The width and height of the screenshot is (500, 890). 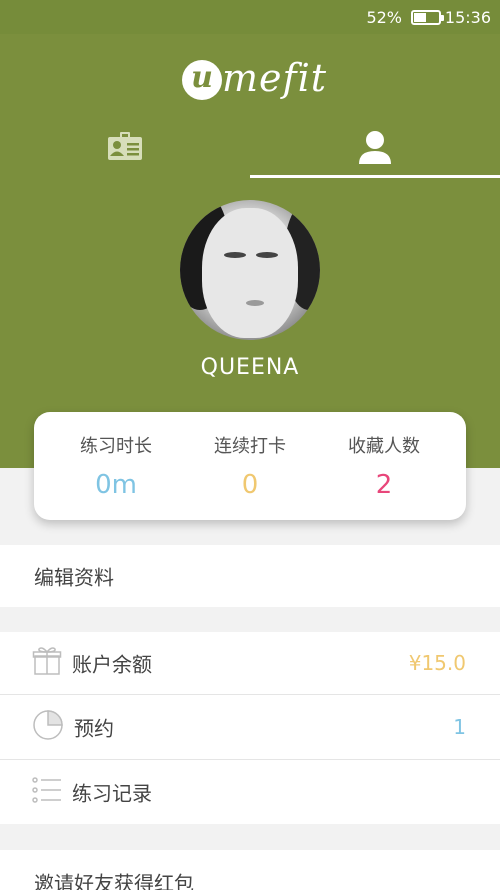 I want to click on tab-profile, so click(x=375, y=151).